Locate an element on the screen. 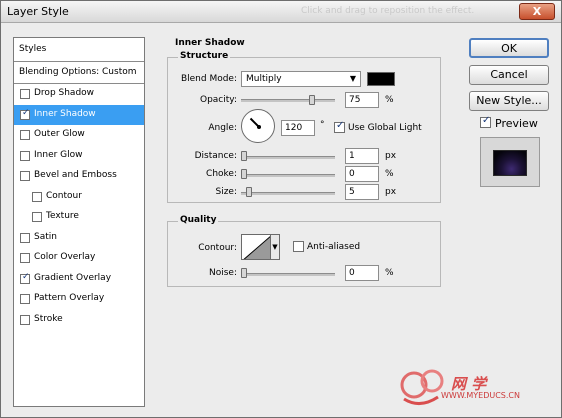 The height and width of the screenshot is (418, 562). distance-field: 1 is located at coordinates (362, 156).